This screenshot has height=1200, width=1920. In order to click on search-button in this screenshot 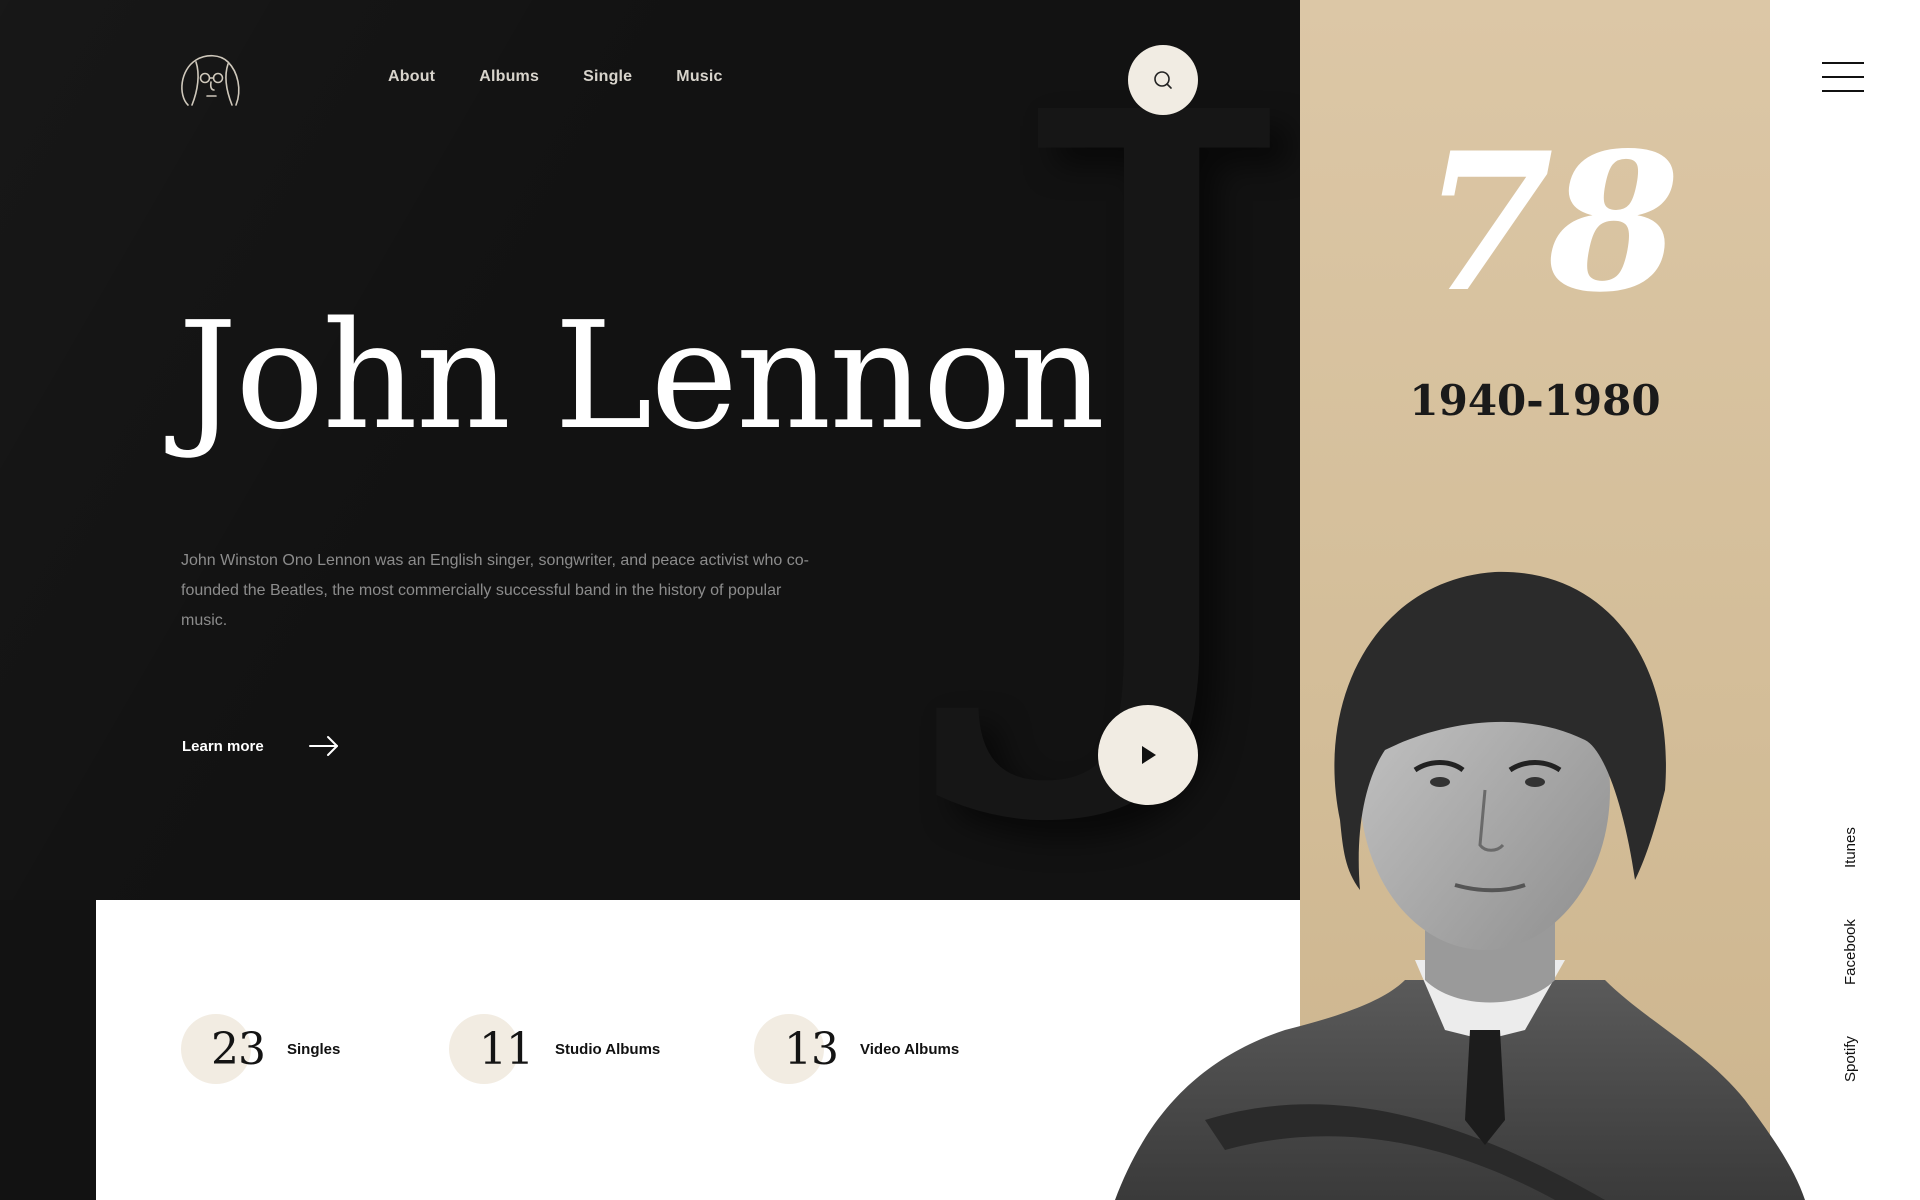, I will do `click(1163, 80)`.